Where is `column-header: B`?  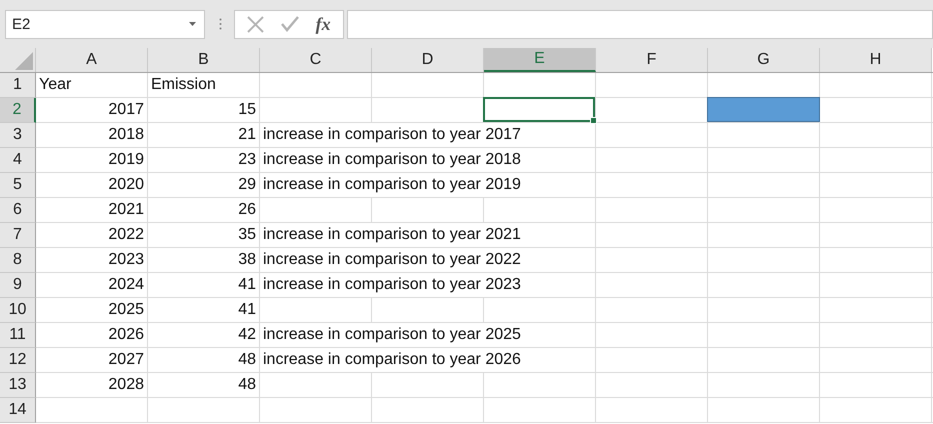
column-header: B is located at coordinates (204, 60).